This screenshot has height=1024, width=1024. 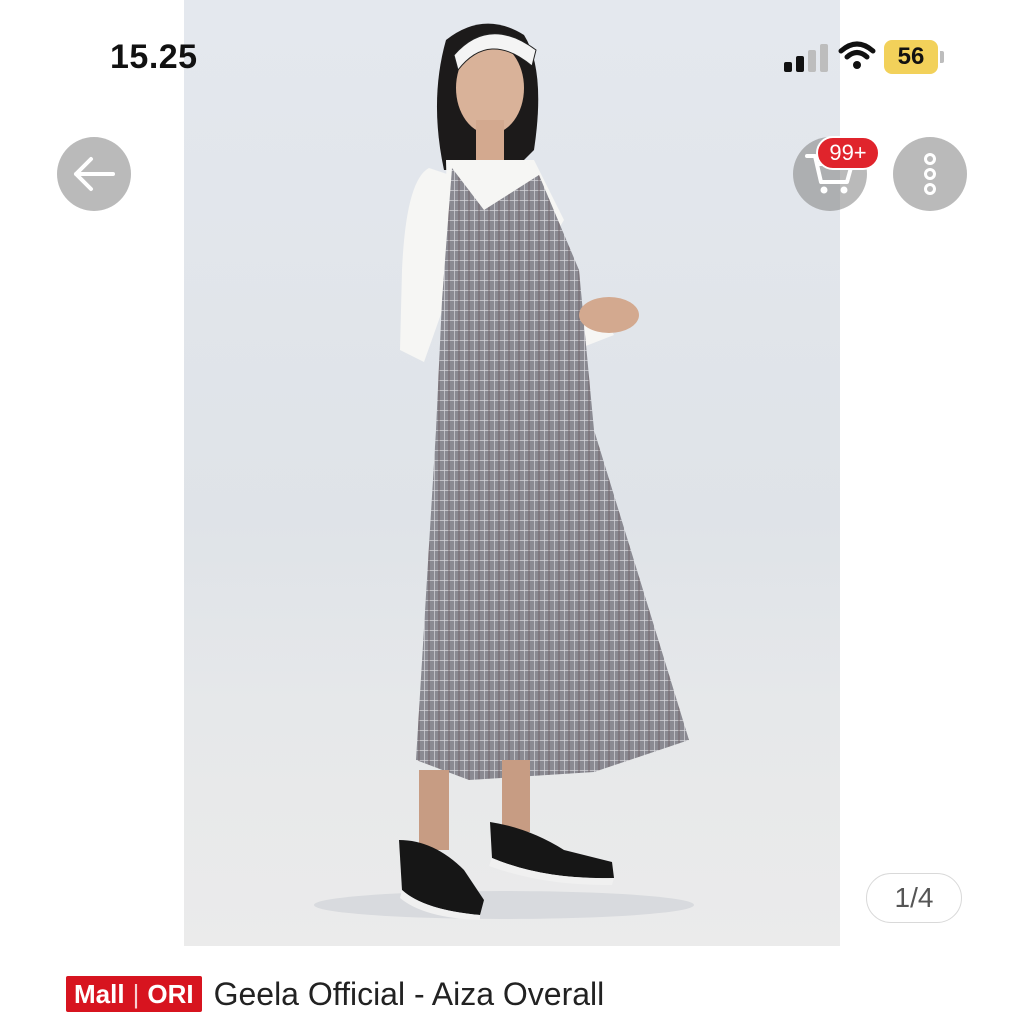 I want to click on more-vertical-icon, so click(x=930, y=174).